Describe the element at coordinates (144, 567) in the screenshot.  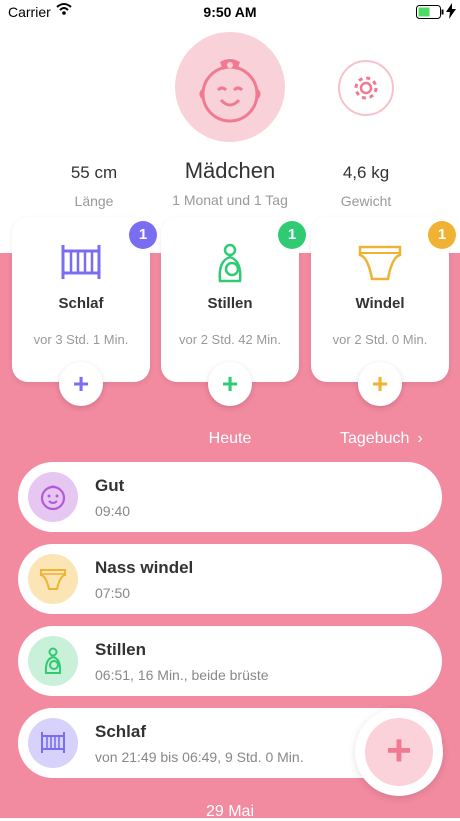
I see `entry-title: Nass windel` at that location.